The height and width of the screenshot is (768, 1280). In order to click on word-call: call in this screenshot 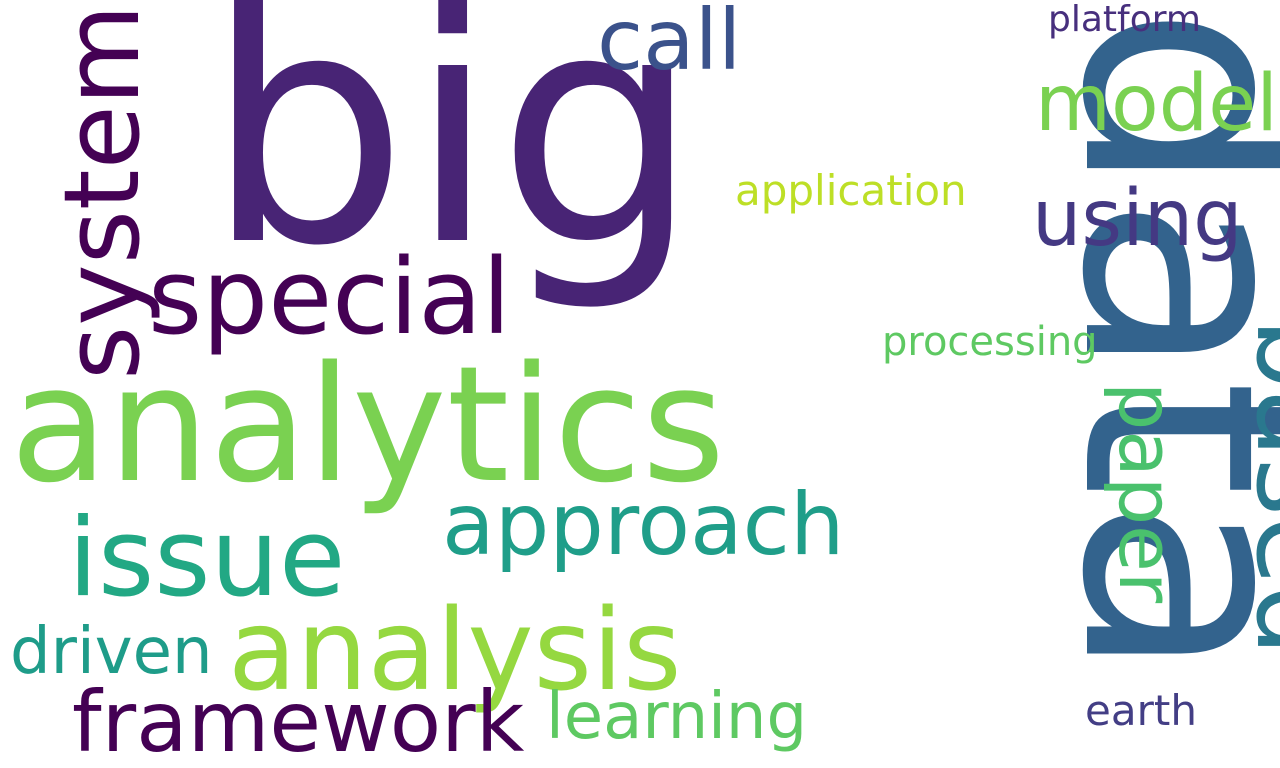, I will do `click(669, 44)`.